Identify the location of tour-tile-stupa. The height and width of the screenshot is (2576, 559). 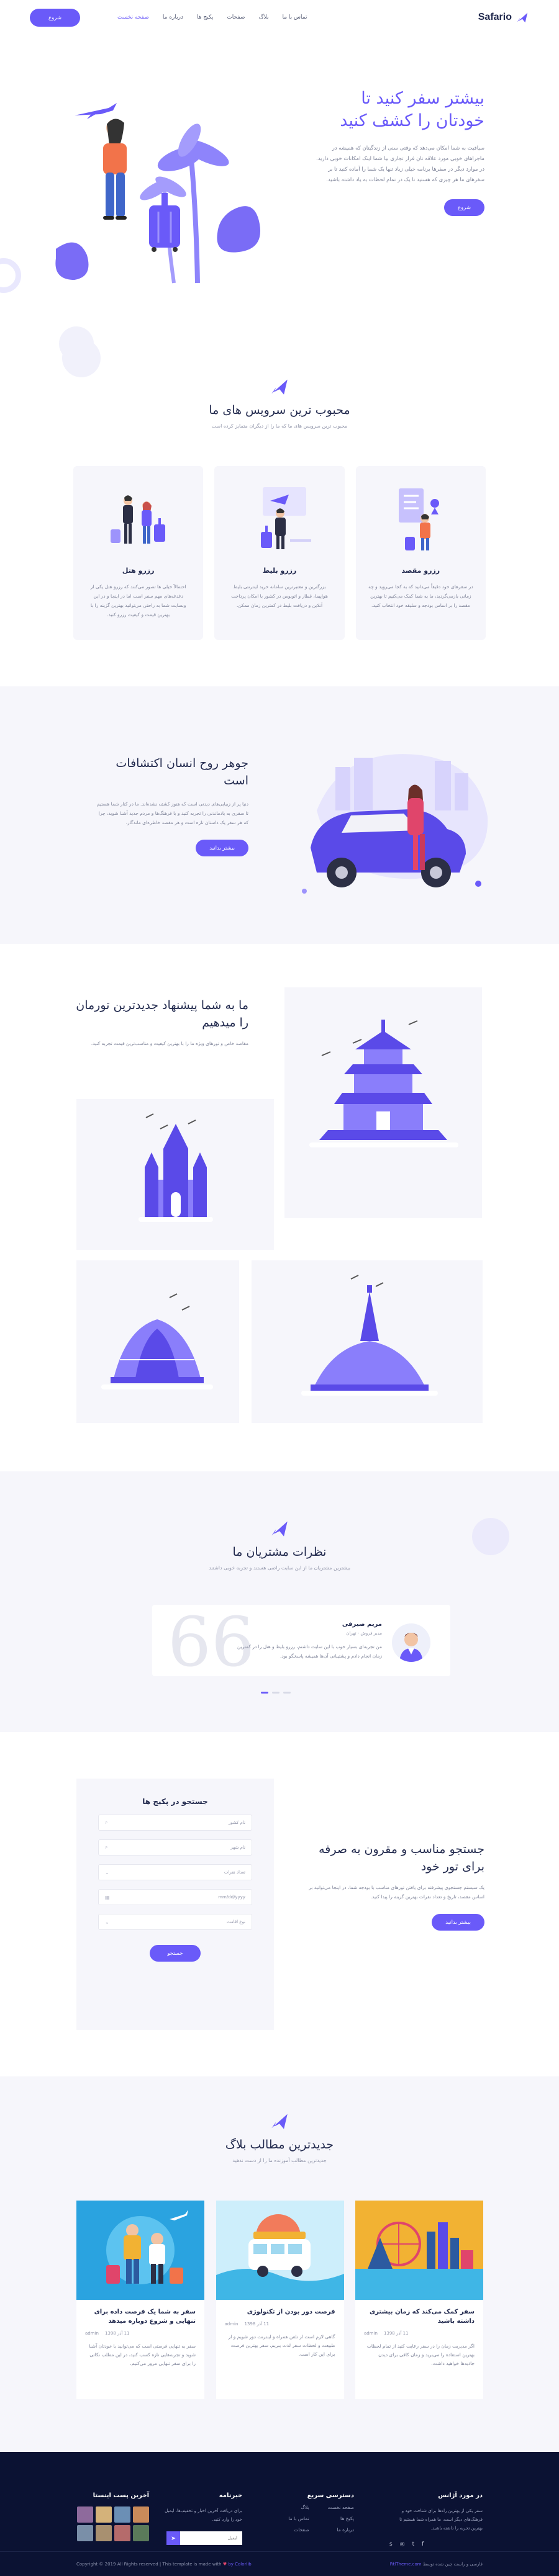
(367, 1341).